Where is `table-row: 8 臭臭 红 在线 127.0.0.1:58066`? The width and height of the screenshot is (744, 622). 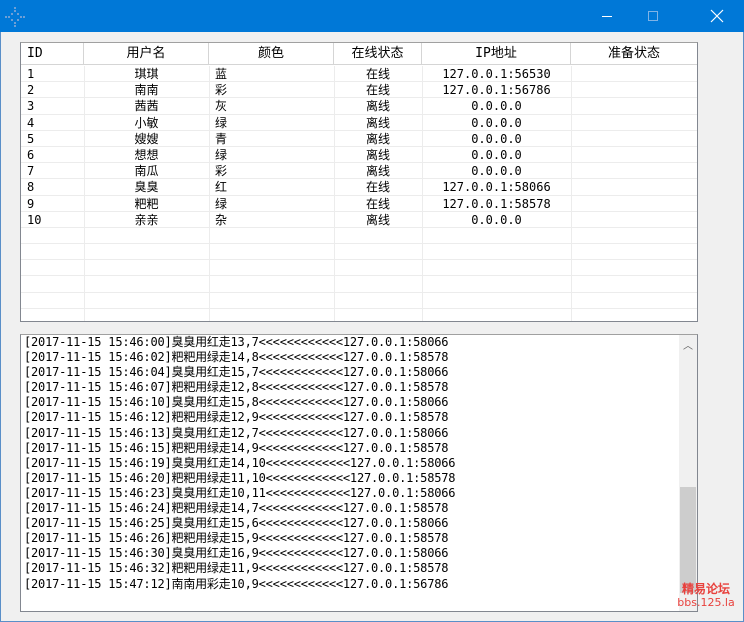 table-row: 8 臭臭 红 在线 127.0.0.1:58066 is located at coordinates (359, 187).